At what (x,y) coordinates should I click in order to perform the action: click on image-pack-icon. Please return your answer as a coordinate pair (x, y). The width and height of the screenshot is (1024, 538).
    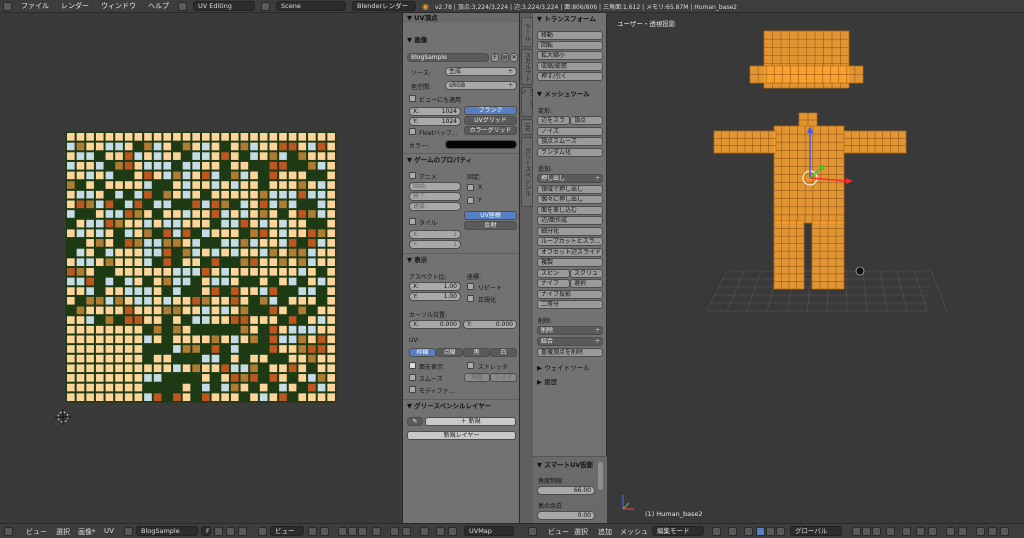
    Looking at the image, I should click on (452, 531).